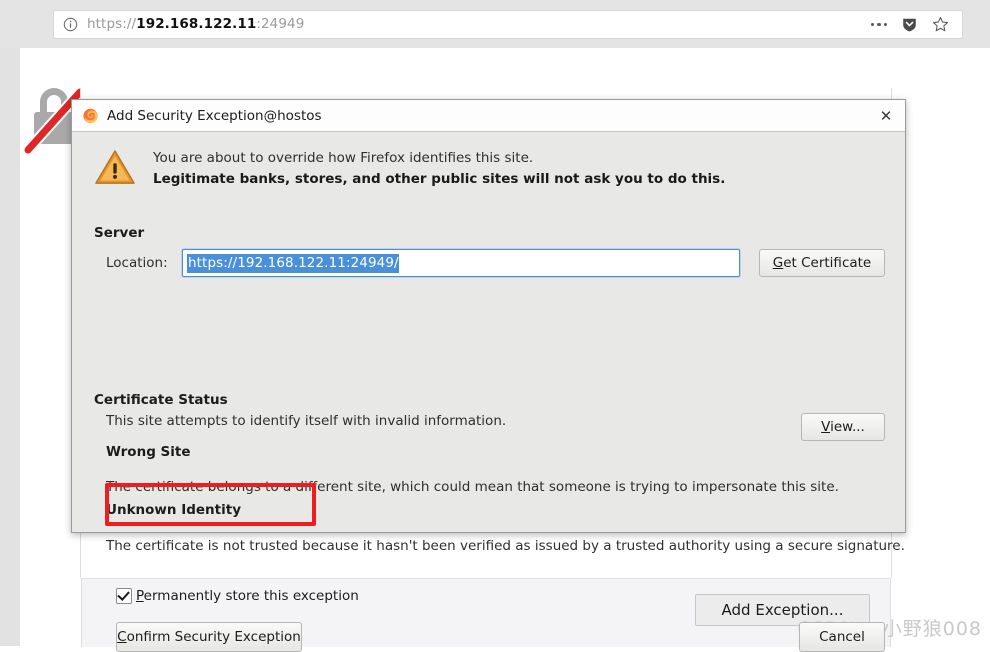 The image size is (990, 652). Describe the element at coordinates (940, 24) in the screenshot. I see `bookmark-star-icon` at that location.